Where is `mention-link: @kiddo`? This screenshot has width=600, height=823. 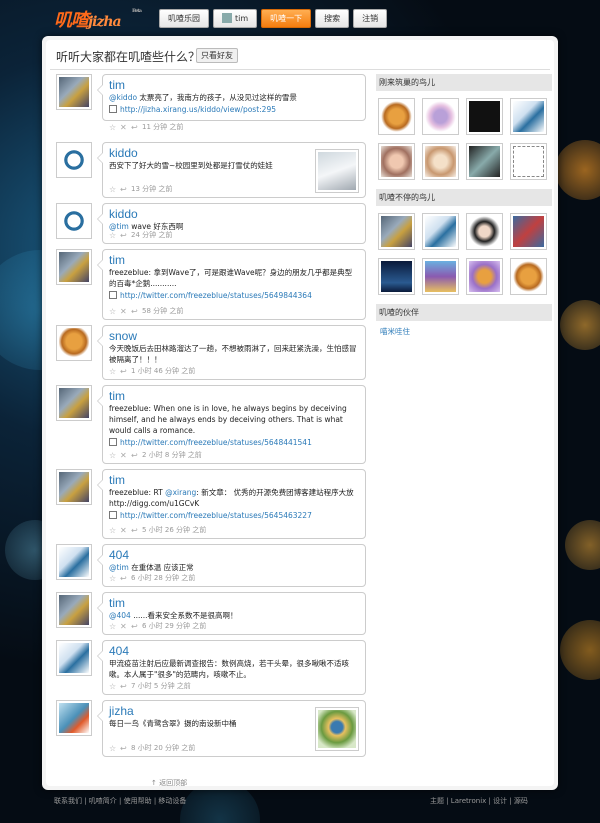 mention-link: @kiddo is located at coordinates (123, 97).